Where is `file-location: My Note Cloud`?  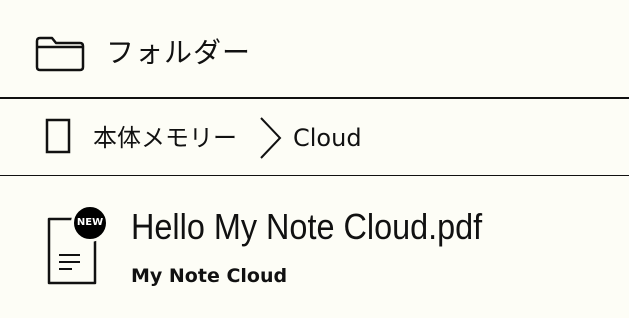 file-location: My Note Cloud is located at coordinates (209, 276).